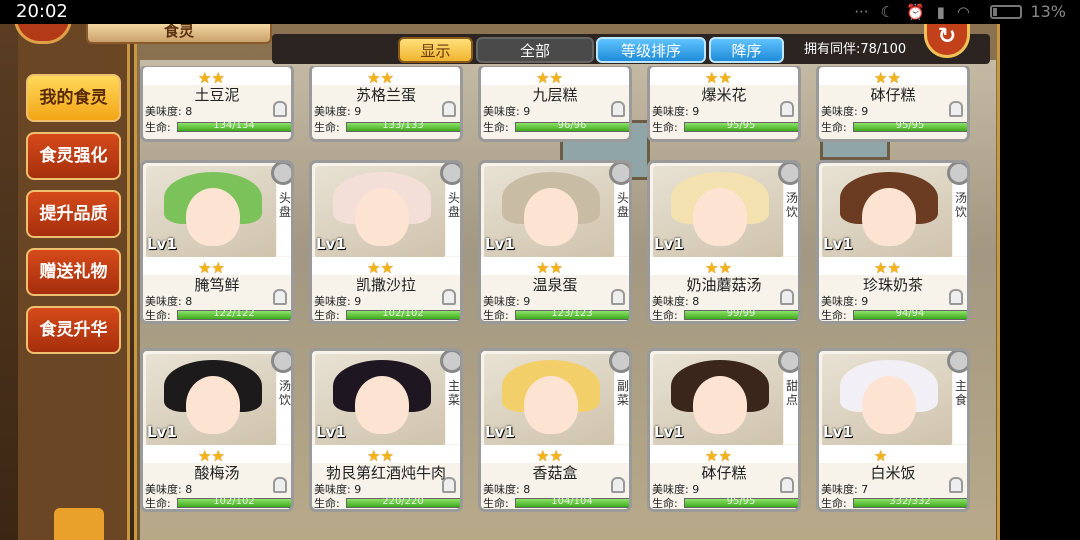 The height and width of the screenshot is (540, 1080). Describe the element at coordinates (179, 34) in the screenshot. I see `page-title: 食灵` at that location.